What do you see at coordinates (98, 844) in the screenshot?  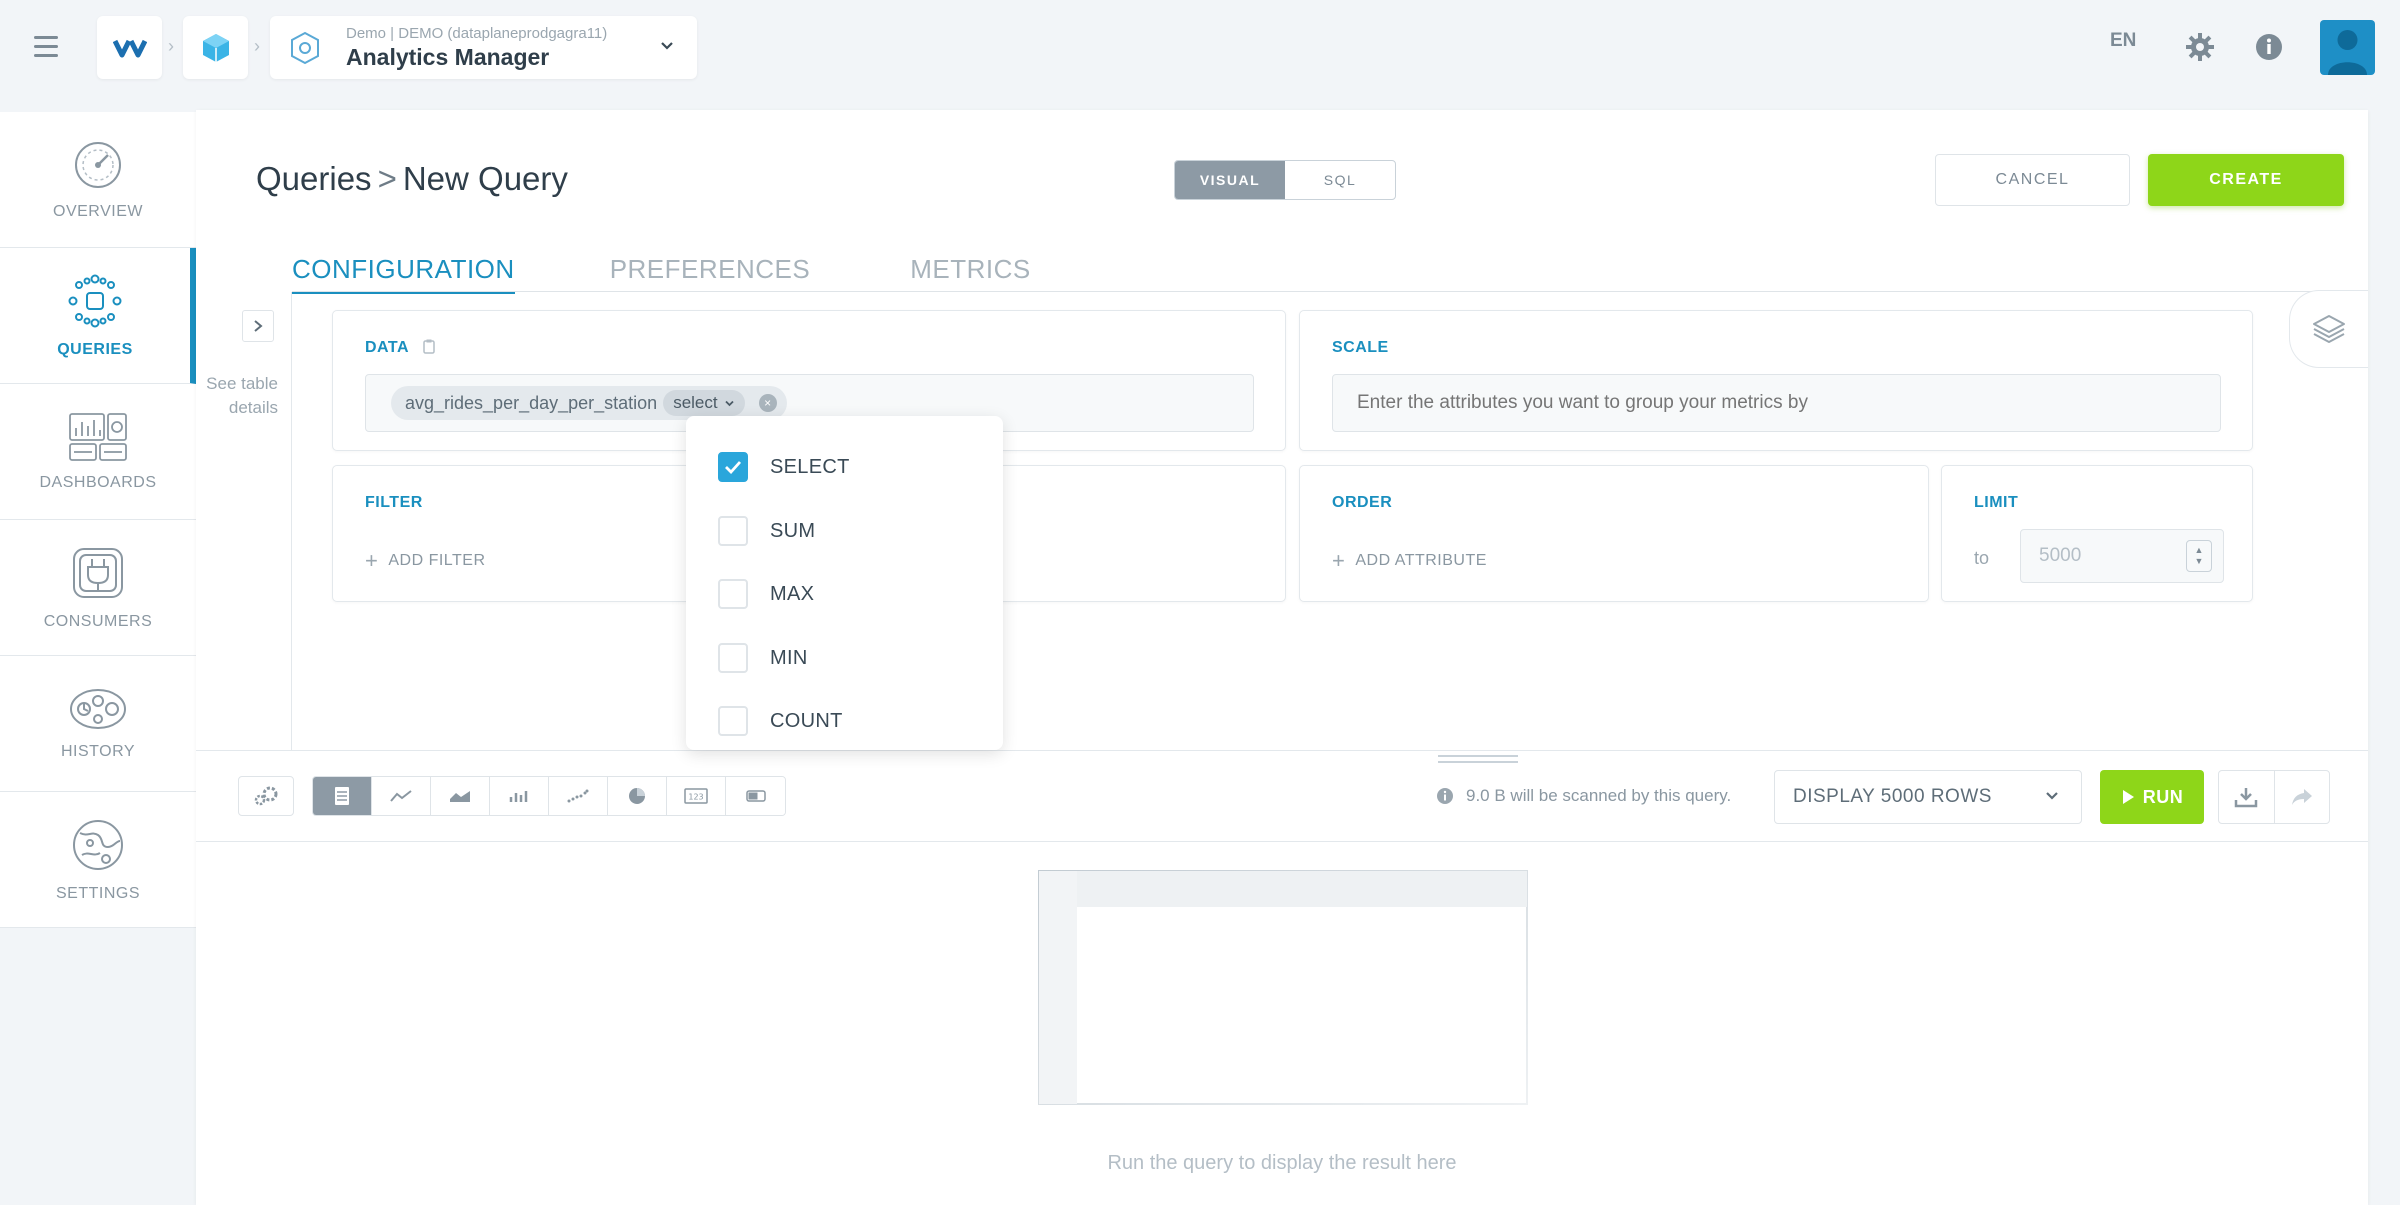 I see `globe-settings-icon` at bounding box center [98, 844].